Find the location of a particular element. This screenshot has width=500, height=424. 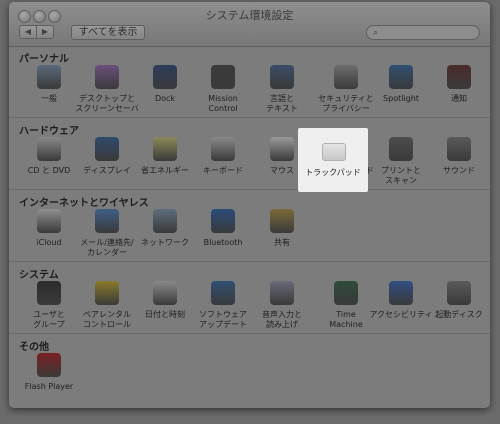

language-icon is located at coordinates (282, 77).